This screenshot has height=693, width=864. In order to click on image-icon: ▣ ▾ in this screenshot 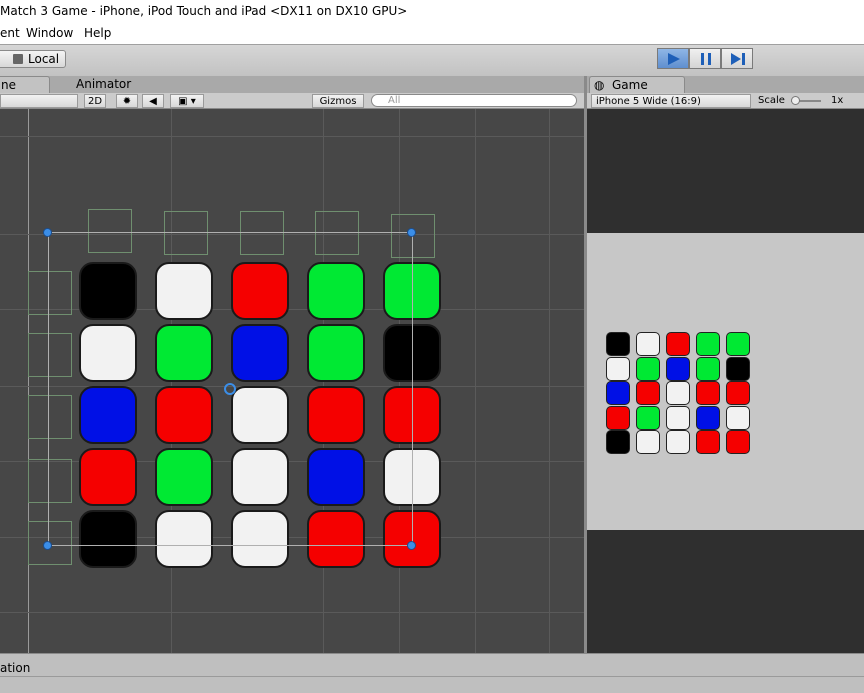, I will do `click(187, 101)`.